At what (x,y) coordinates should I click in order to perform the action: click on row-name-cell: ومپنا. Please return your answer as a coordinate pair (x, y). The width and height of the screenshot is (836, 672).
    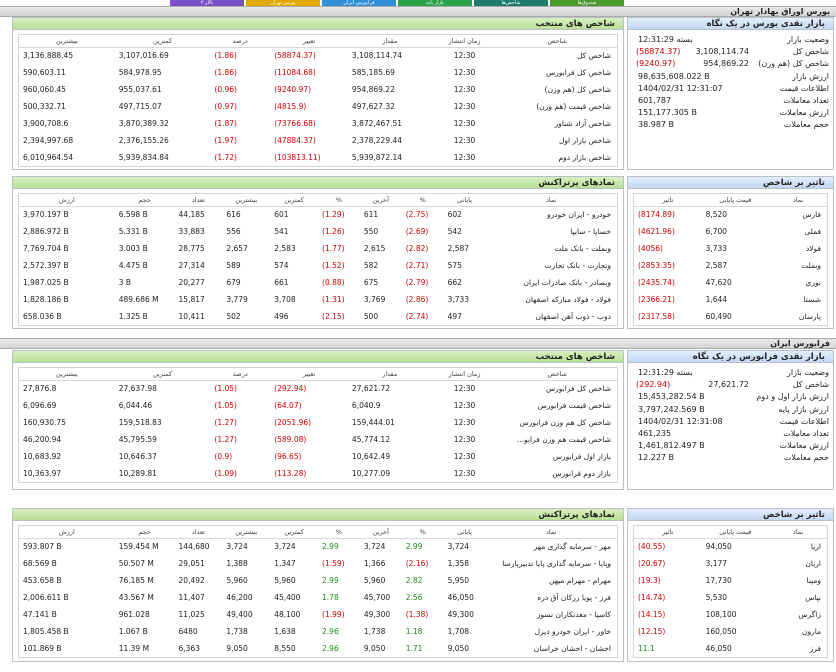
    Looking at the image, I should click on (798, 580).